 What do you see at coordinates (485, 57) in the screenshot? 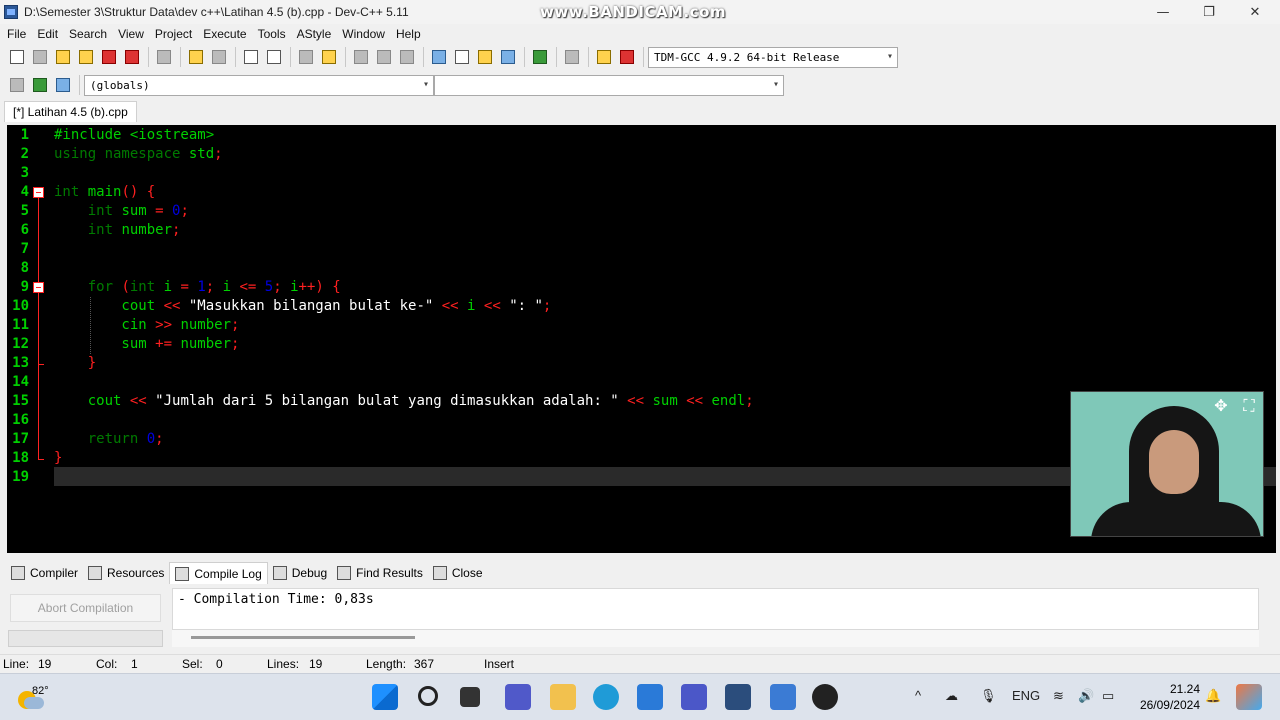
I see `compile-run-icon` at bounding box center [485, 57].